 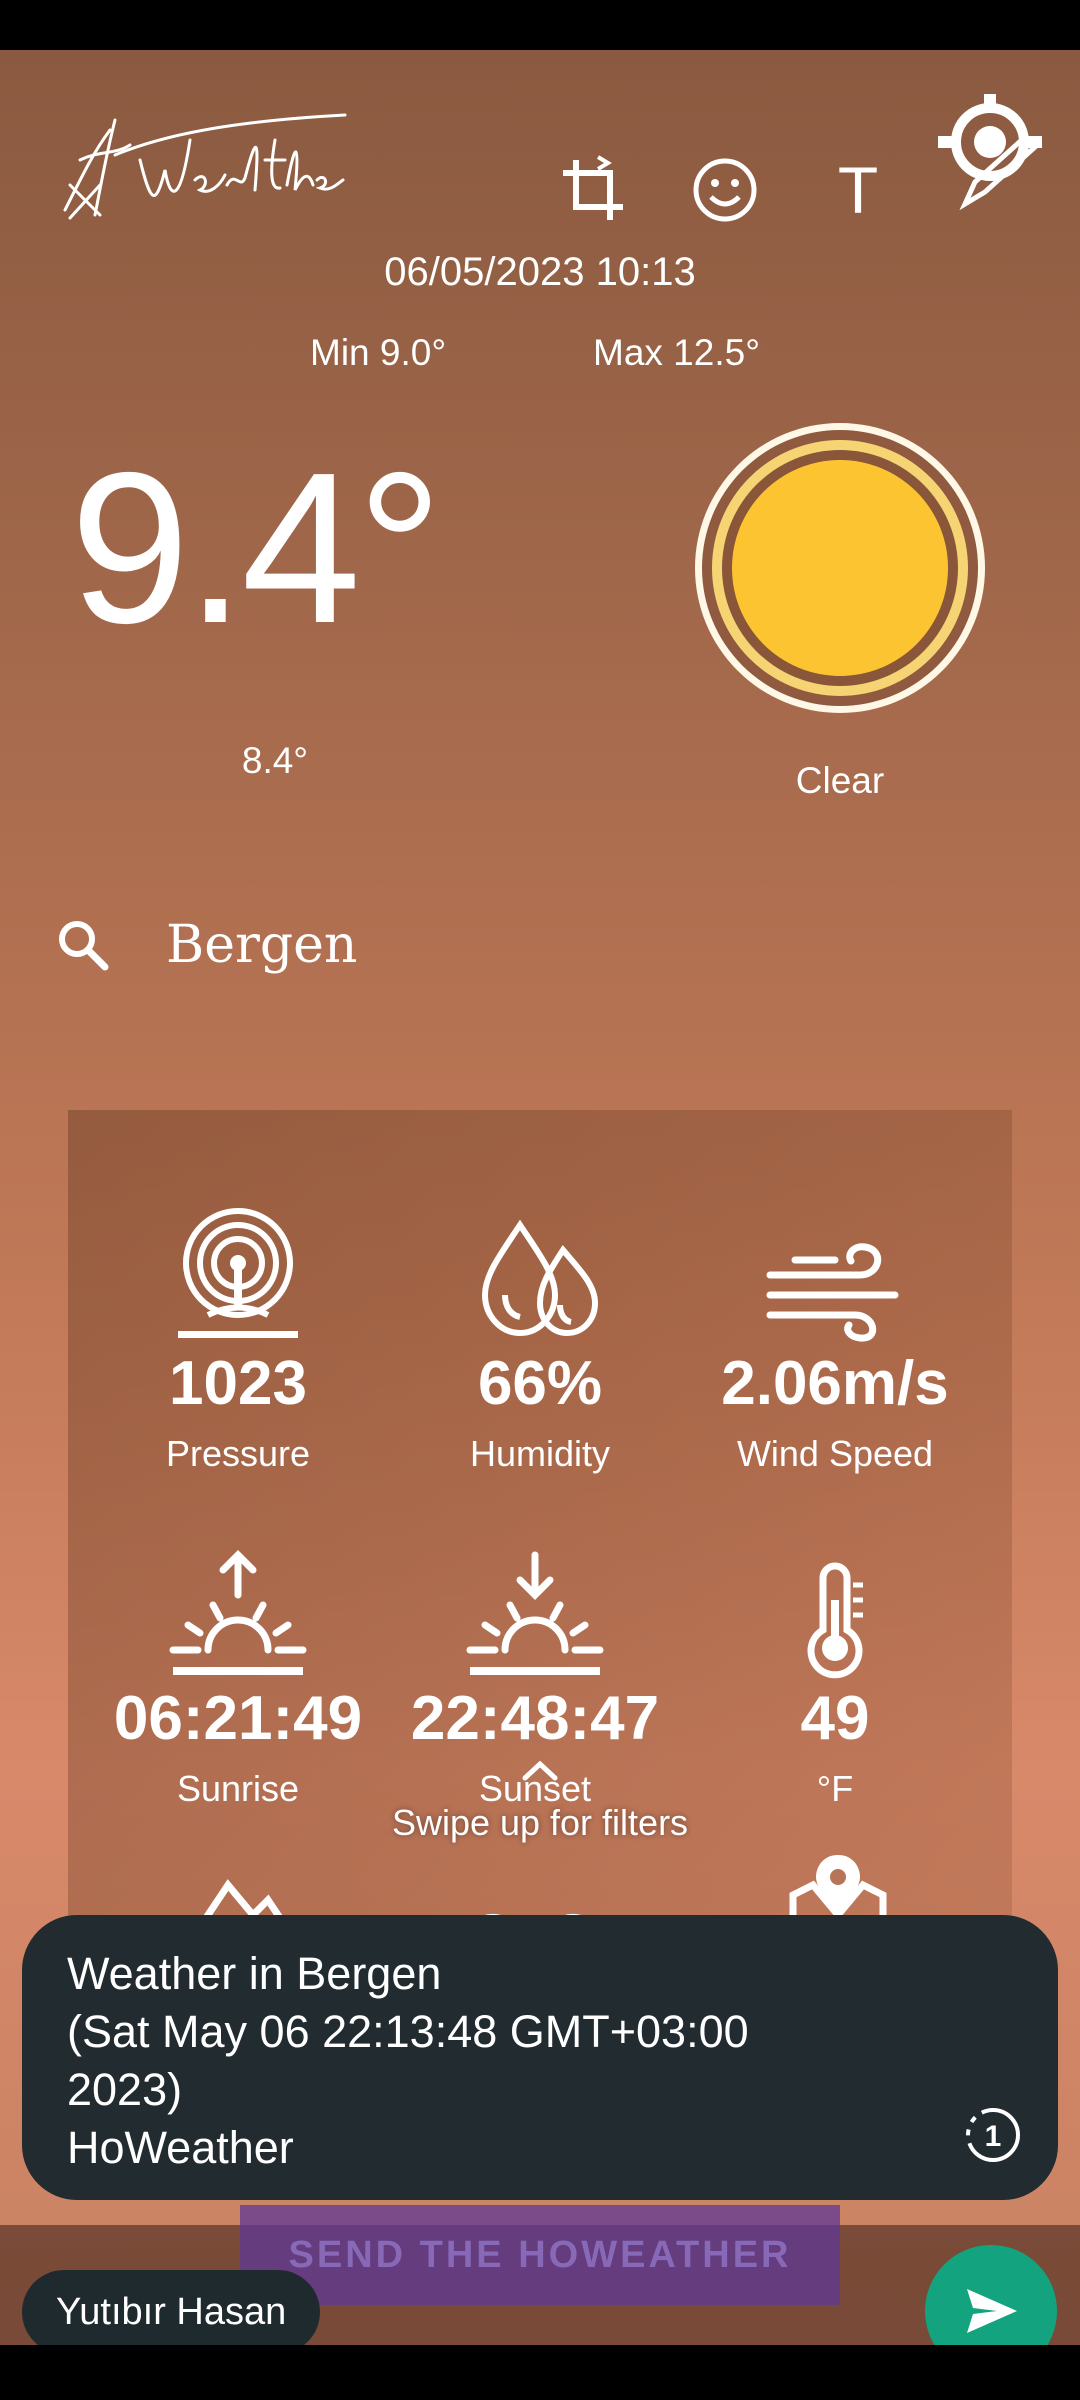 I want to click on stat-wind-speed: 2.06m/s Wind Speed, so click(x=835, y=1335).